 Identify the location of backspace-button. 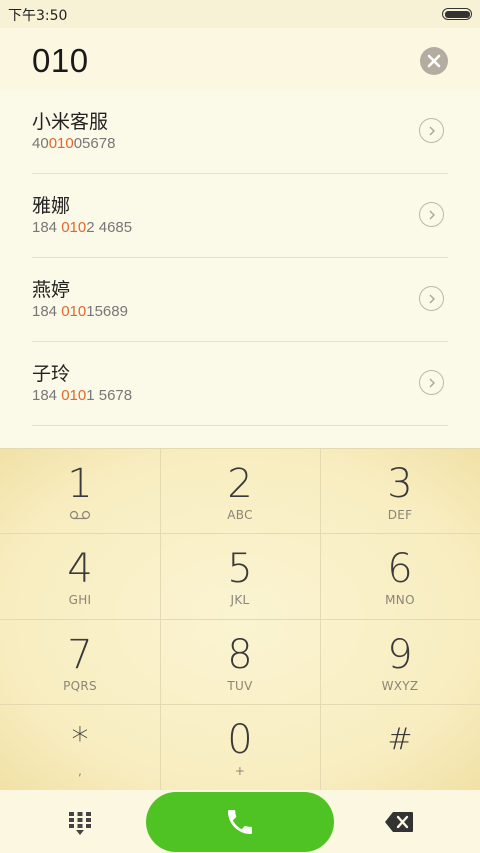
(399, 822).